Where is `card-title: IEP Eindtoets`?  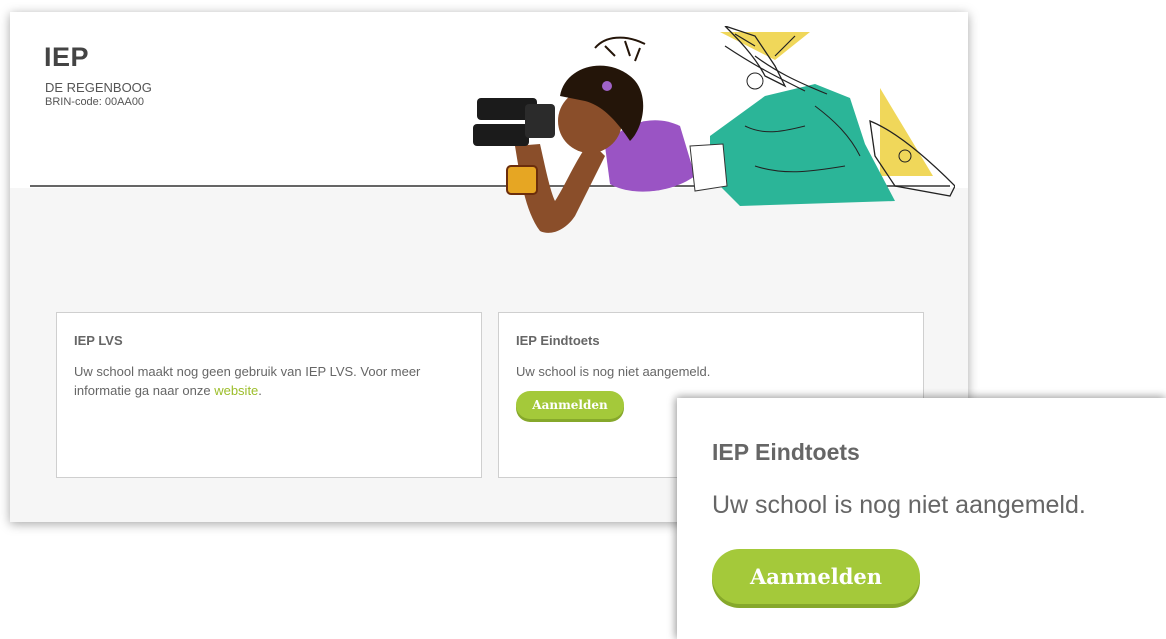 card-title: IEP Eindtoets is located at coordinates (558, 340).